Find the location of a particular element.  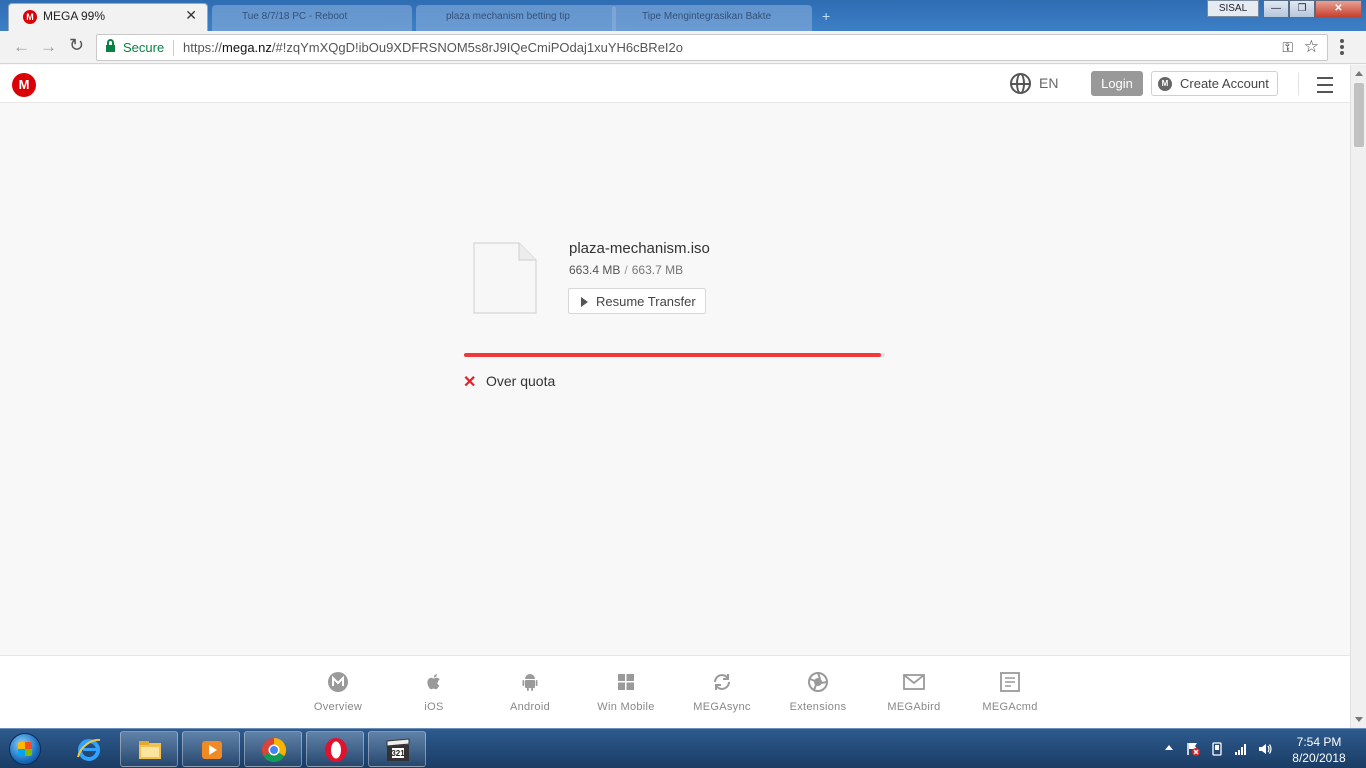

resume-transfer-button: Resume Transfer is located at coordinates (637, 301).